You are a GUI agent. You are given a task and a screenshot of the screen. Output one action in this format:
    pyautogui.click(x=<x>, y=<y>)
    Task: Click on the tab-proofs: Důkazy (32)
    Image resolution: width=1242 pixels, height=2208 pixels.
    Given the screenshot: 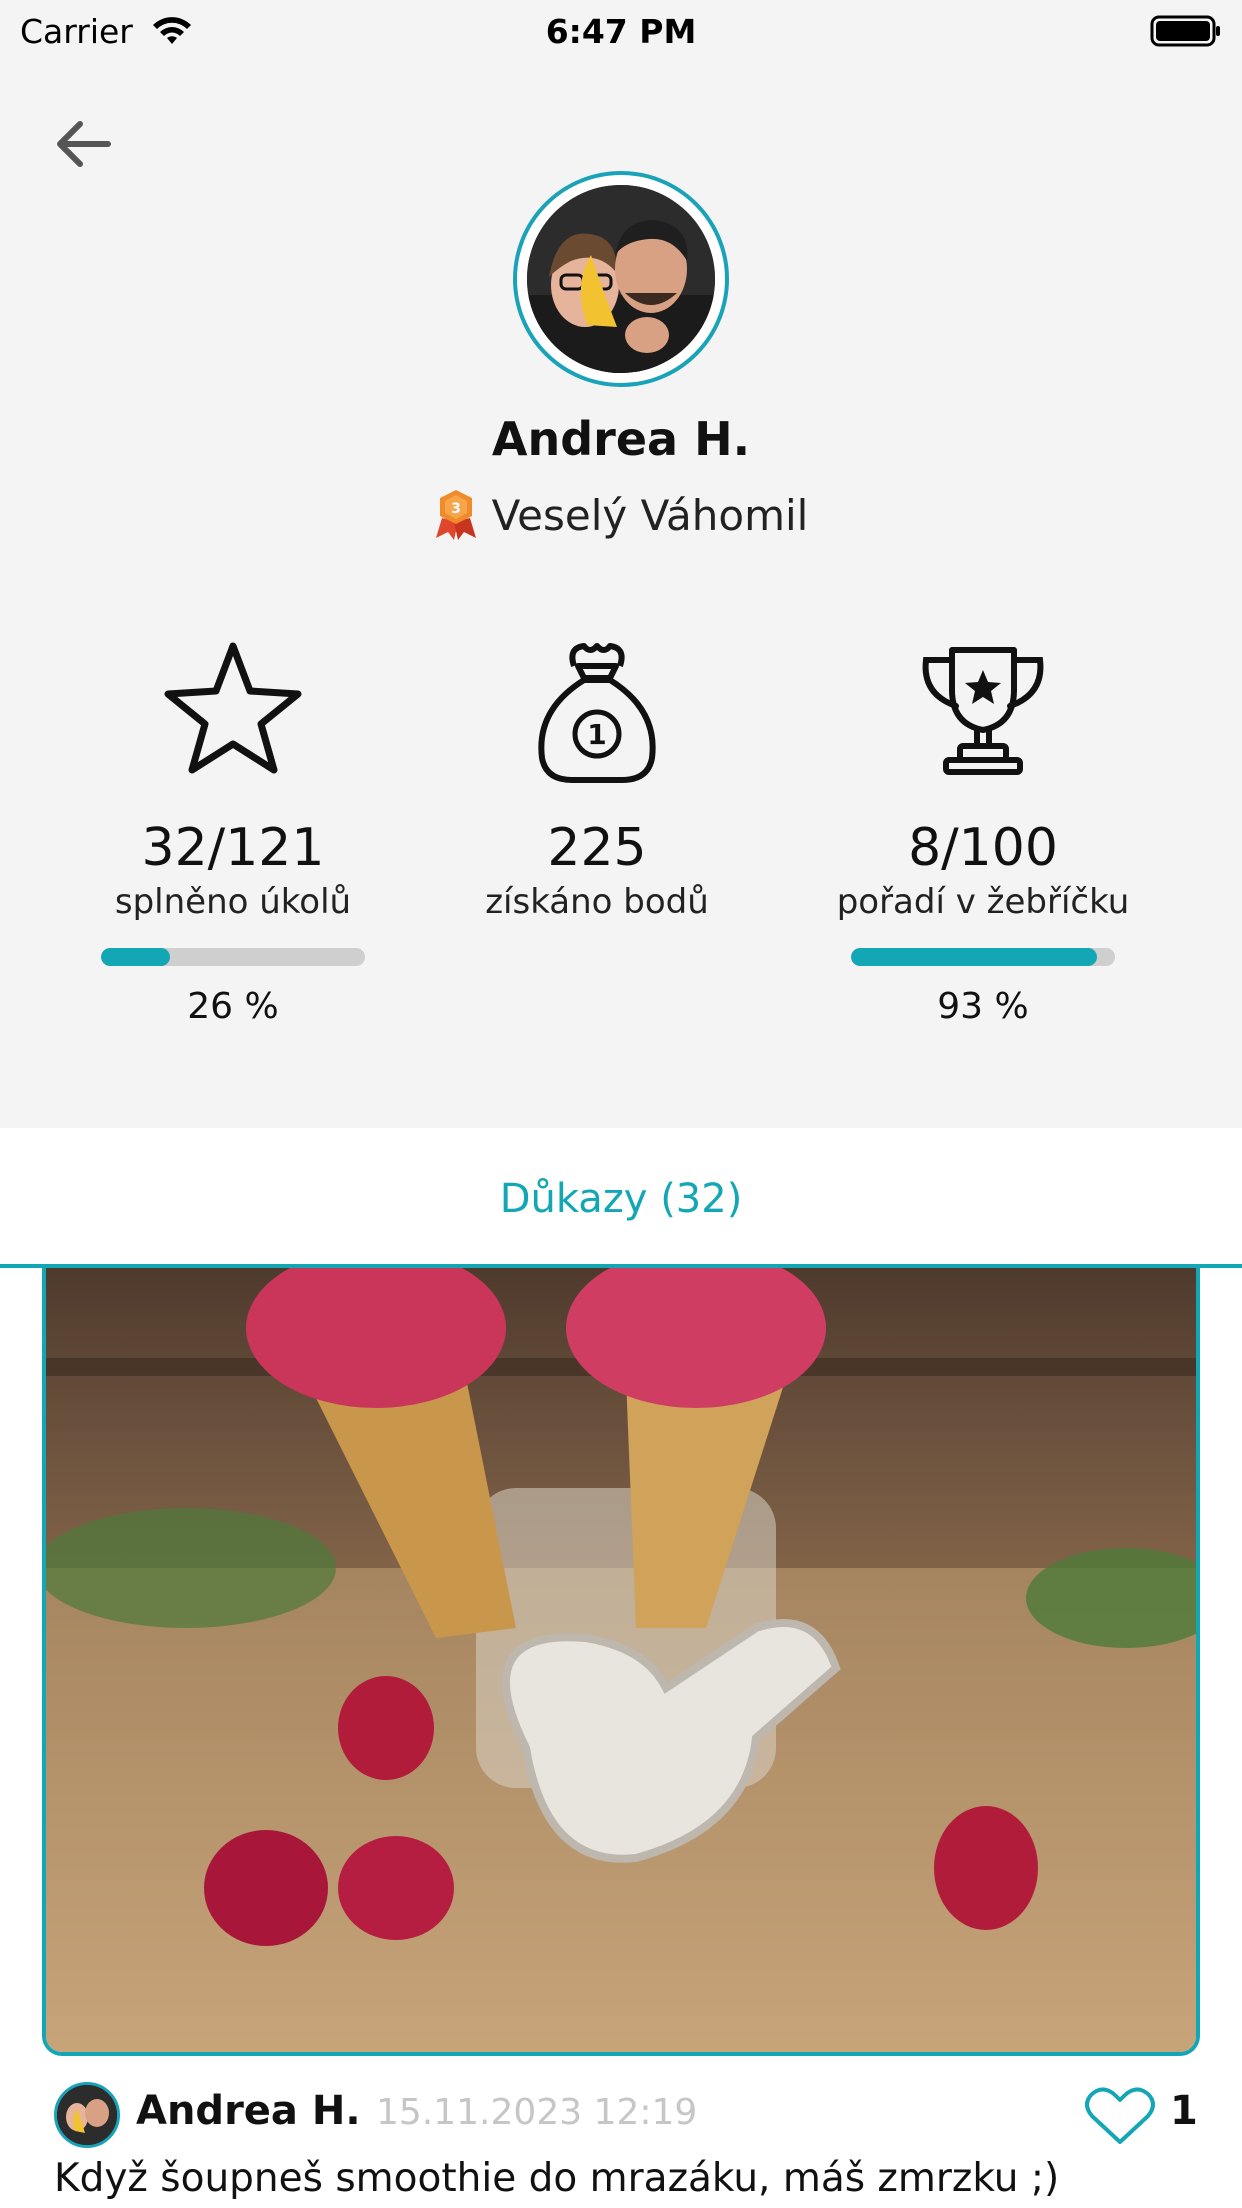 What is the action you would take?
    pyautogui.click(x=621, y=1199)
    